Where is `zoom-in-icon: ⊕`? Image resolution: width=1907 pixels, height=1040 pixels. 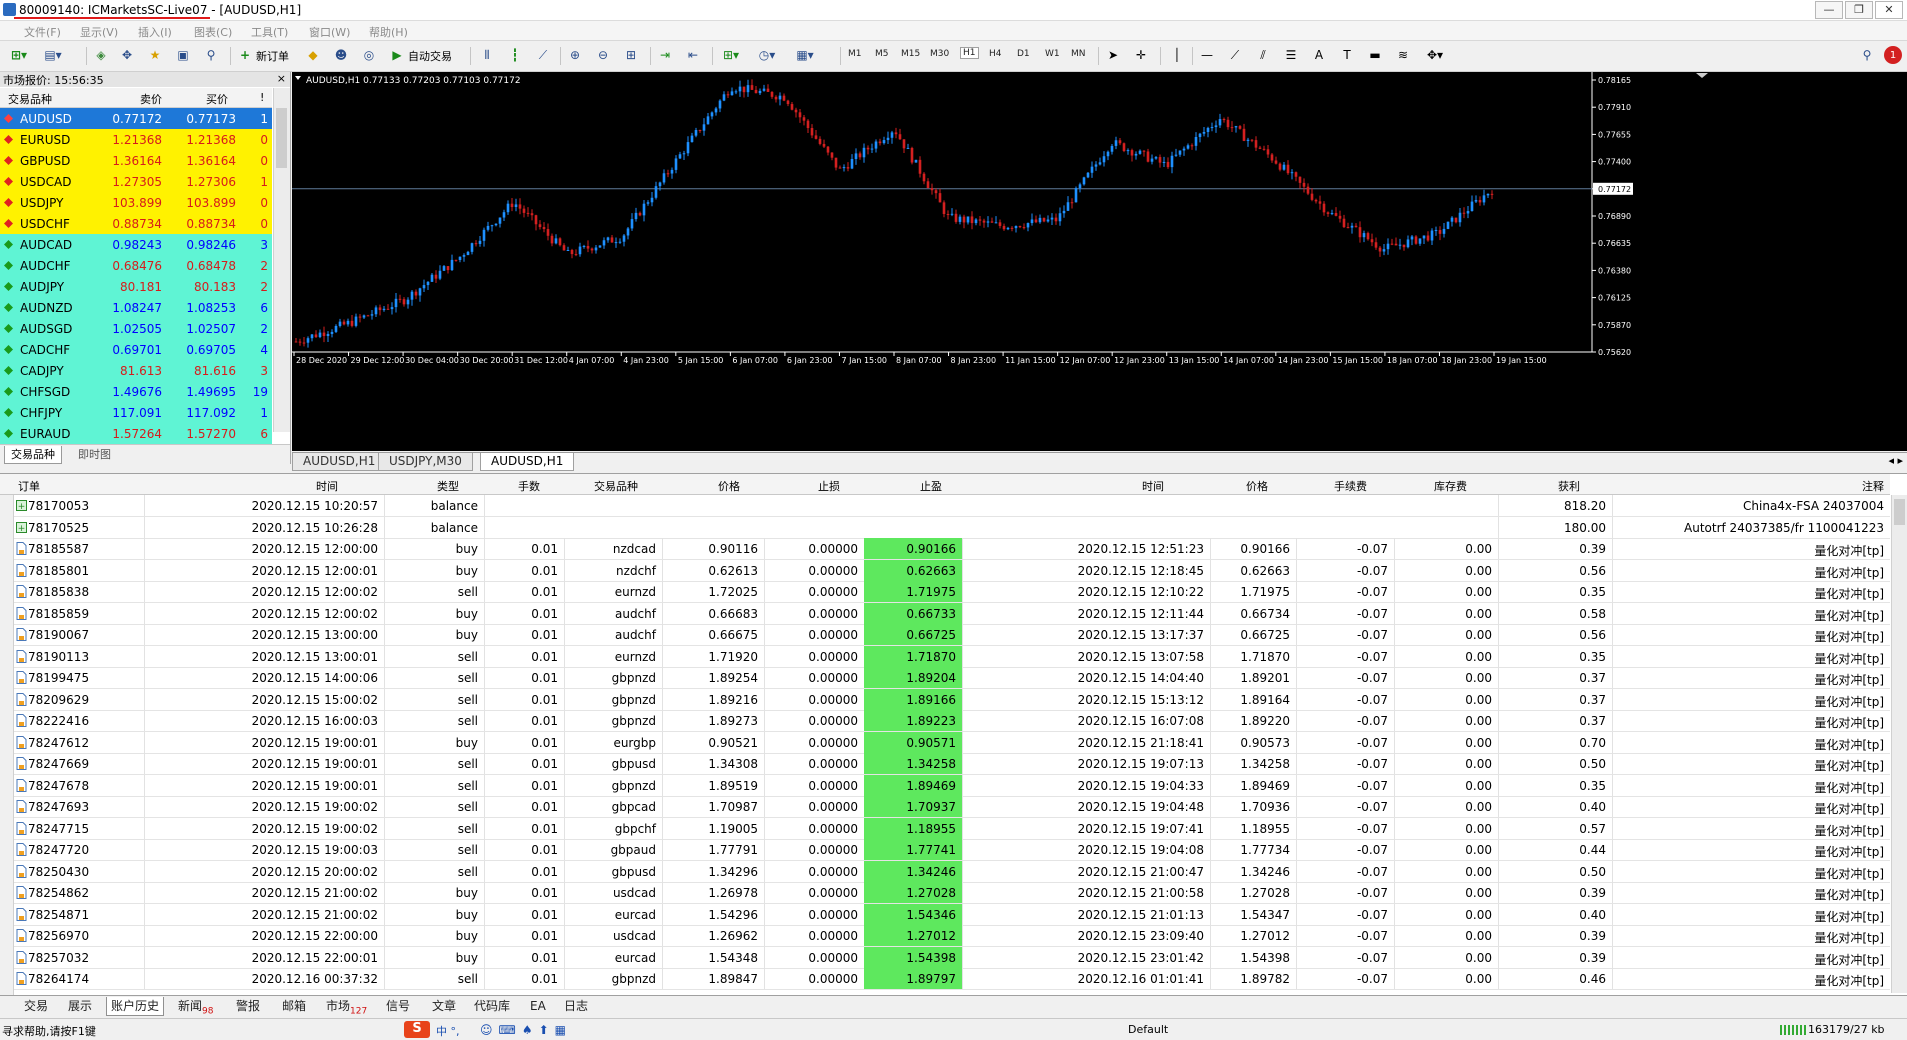 zoom-in-icon: ⊕ is located at coordinates (575, 55).